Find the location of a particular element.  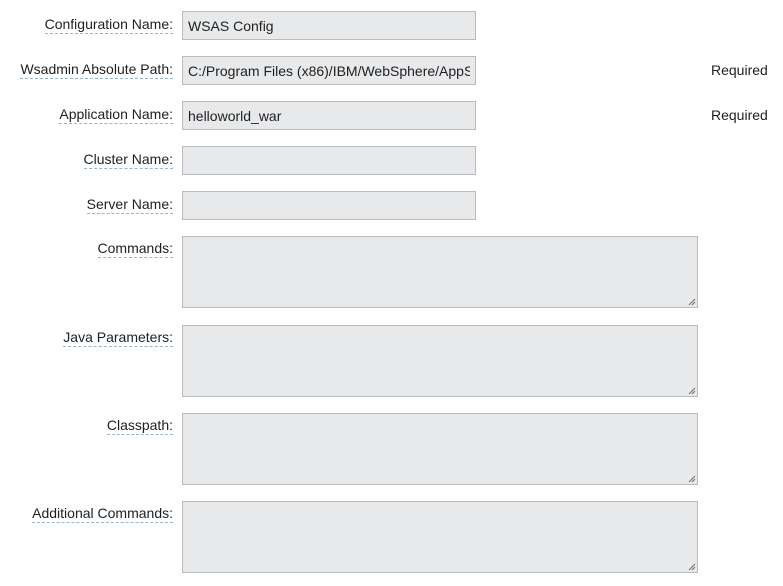

application-name-field is located at coordinates (329, 115).